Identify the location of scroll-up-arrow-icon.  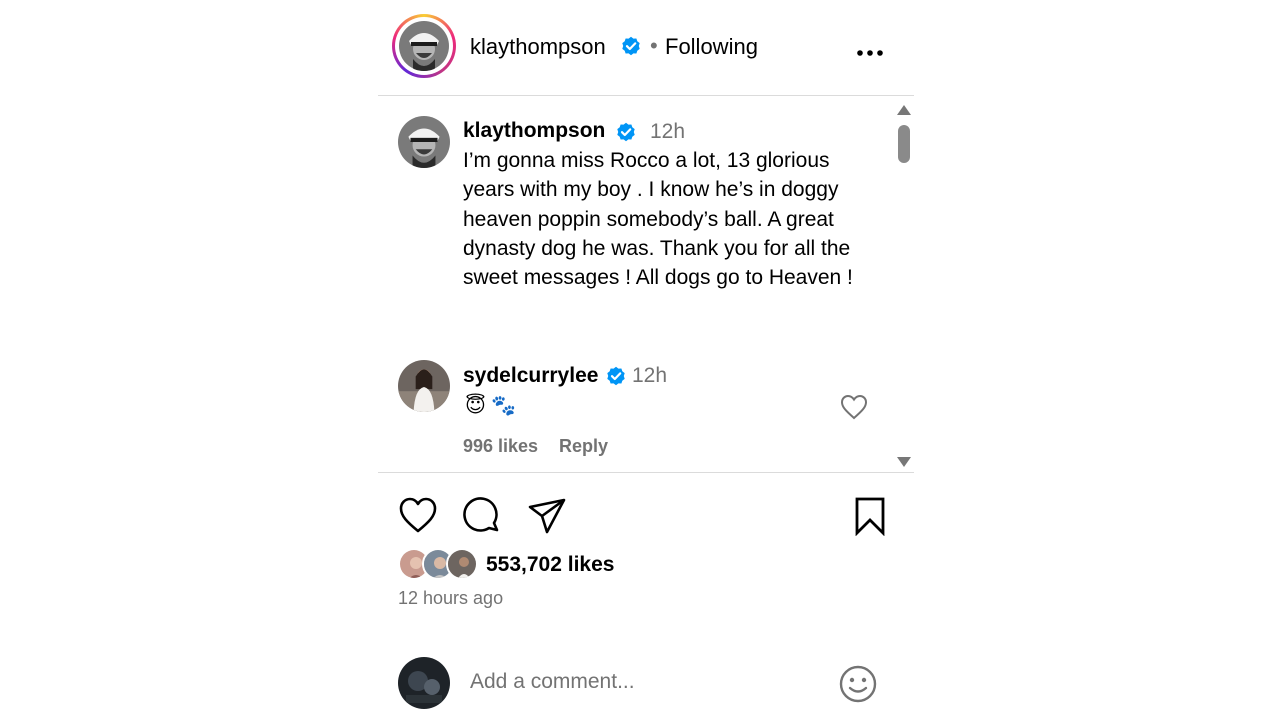
(904, 110).